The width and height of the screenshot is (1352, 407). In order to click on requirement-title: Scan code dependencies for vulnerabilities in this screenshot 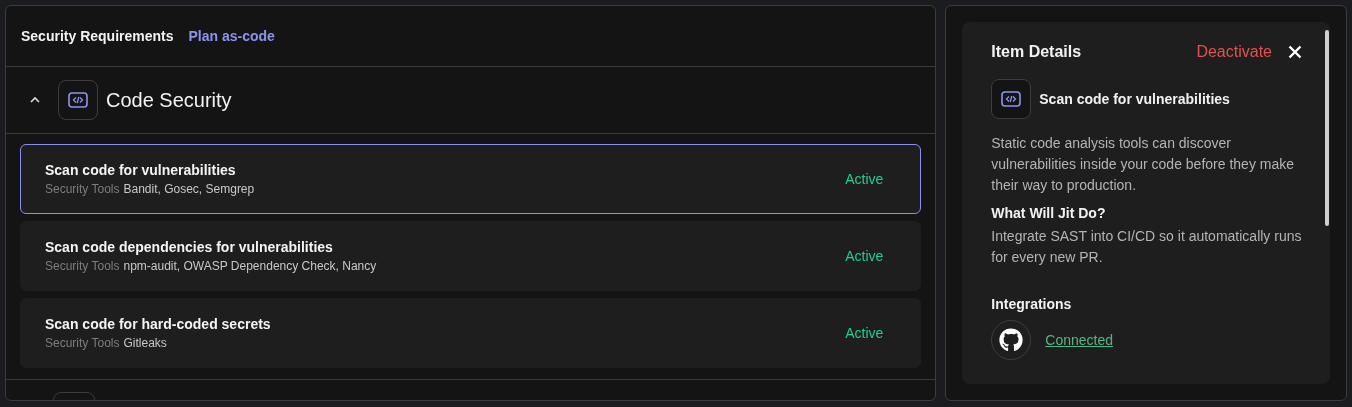, I will do `click(189, 247)`.